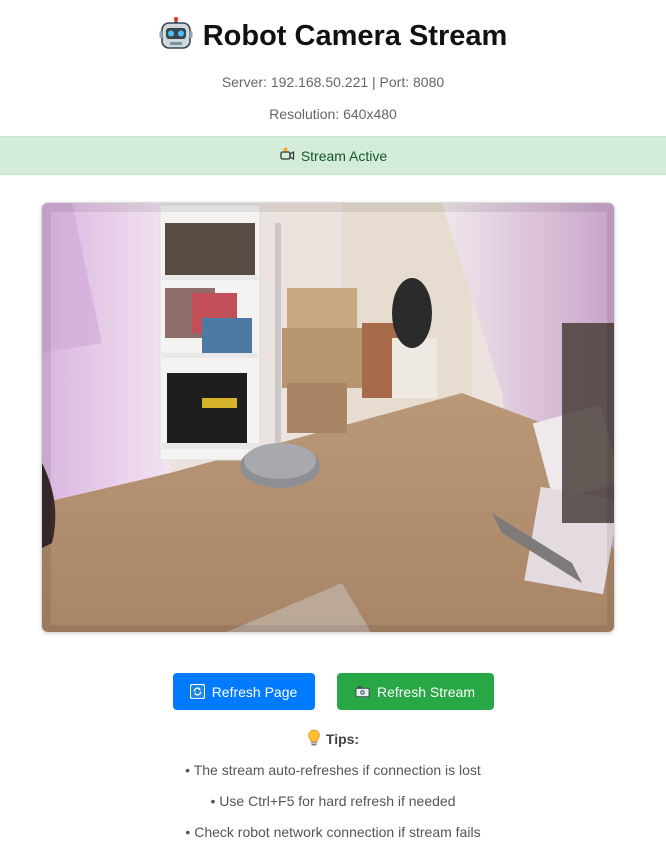  Describe the element at coordinates (355, 35) in the screenshot. I see `page-title: Robot Camera Stream` at that location.